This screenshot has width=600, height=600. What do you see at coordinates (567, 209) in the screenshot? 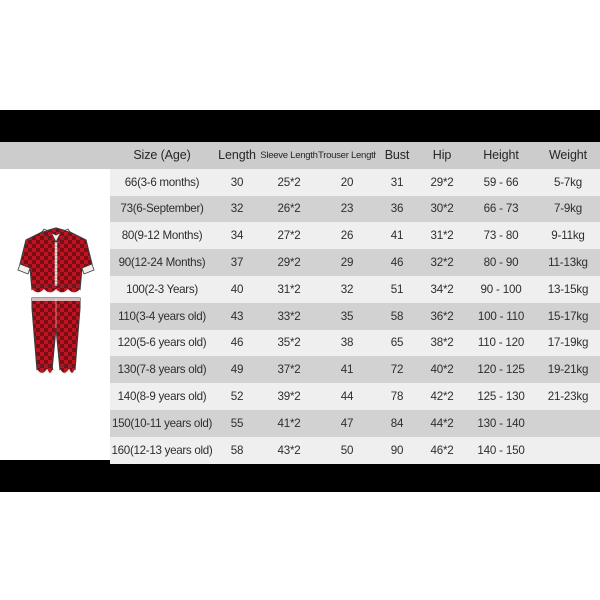
I see `cell-weight: 7-9kg` at bounding box center [567, 209].